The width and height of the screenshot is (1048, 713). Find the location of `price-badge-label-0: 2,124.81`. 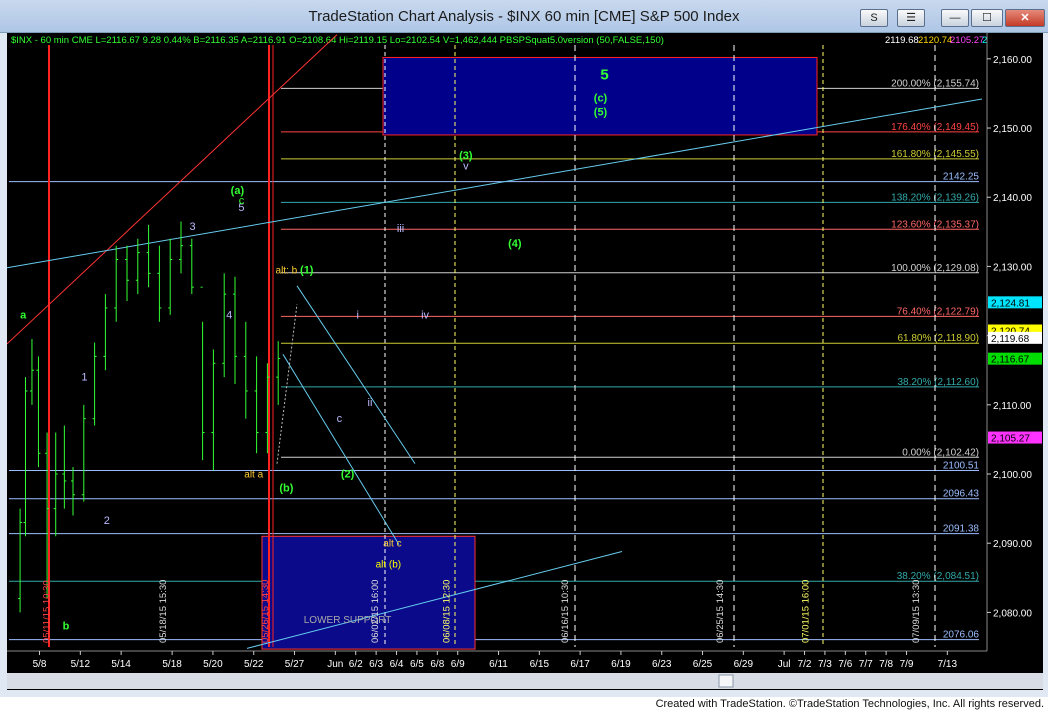

price-badge-label-0: 2,124.81 is located at coordinates (1010, 303).